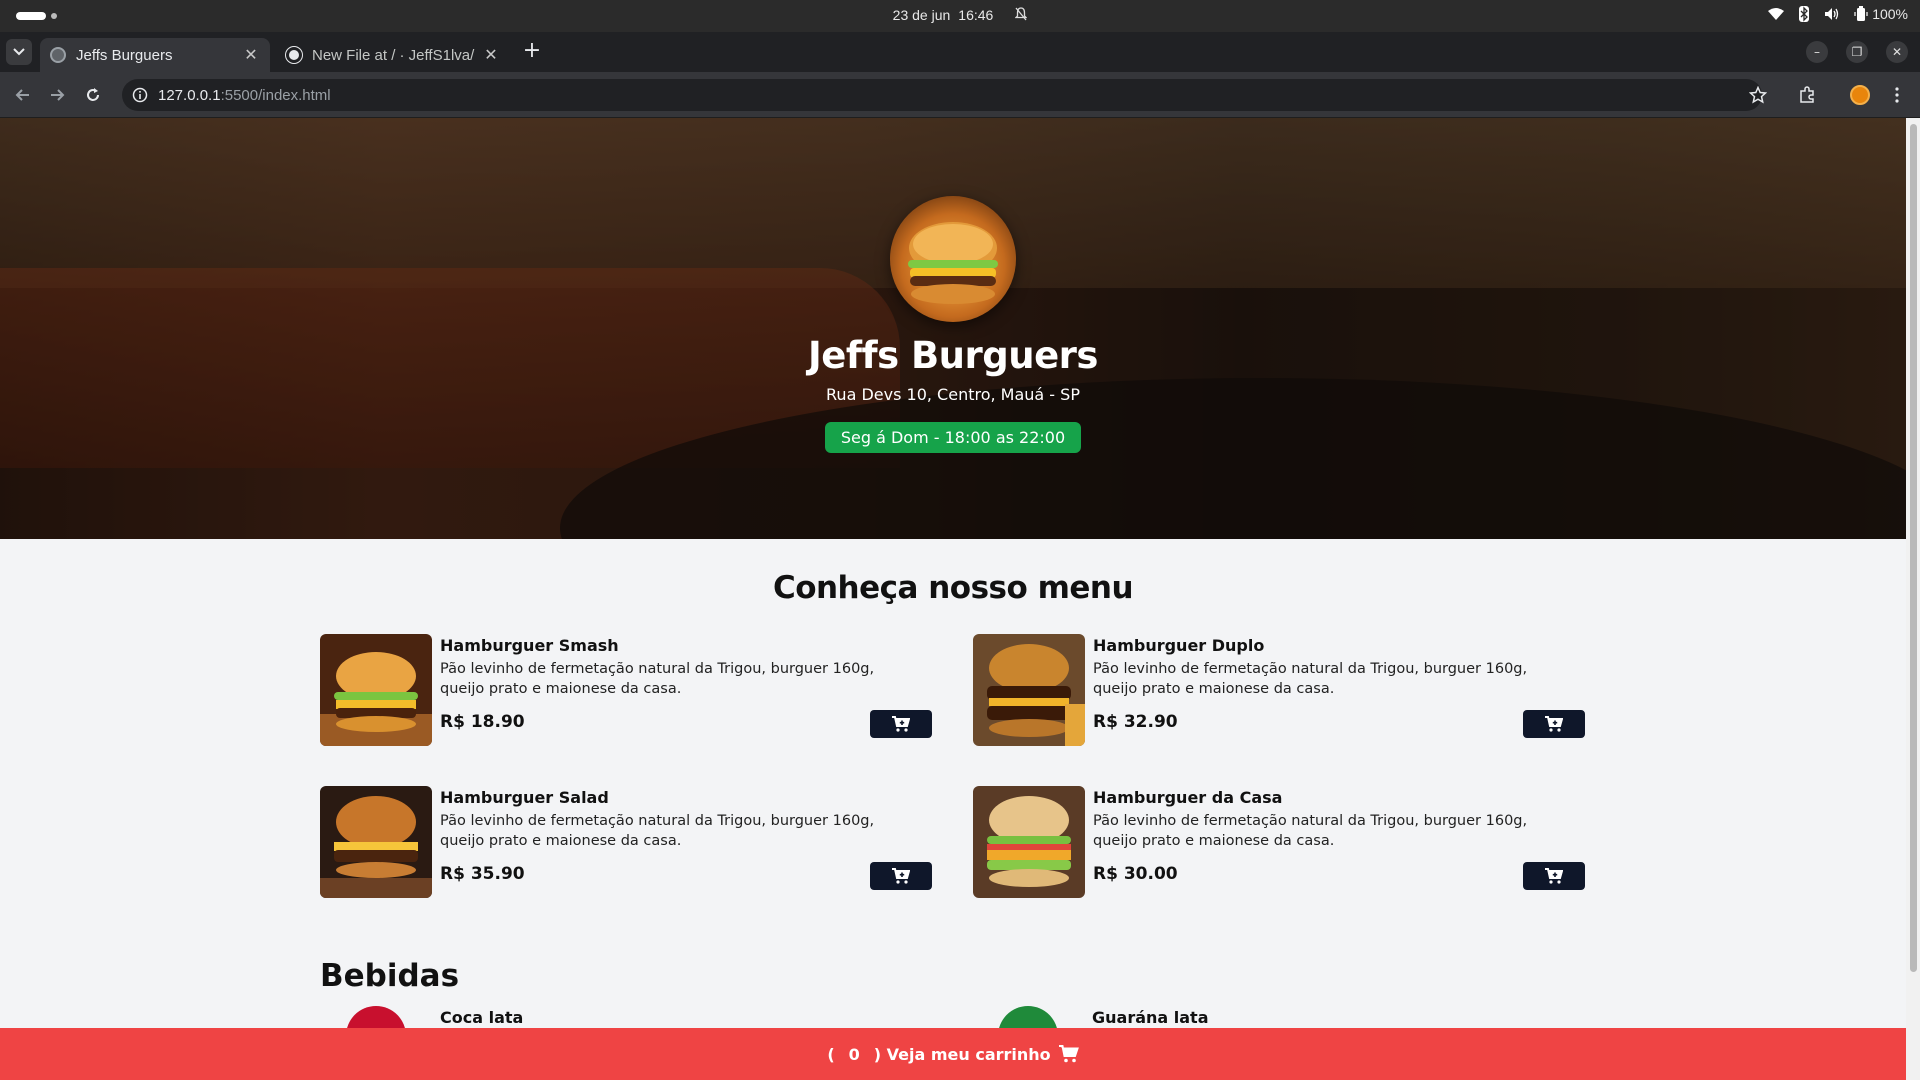 This screenshot has width=1920, height=1080. I want to click on notification-bell-icon, so click(1021, 14).